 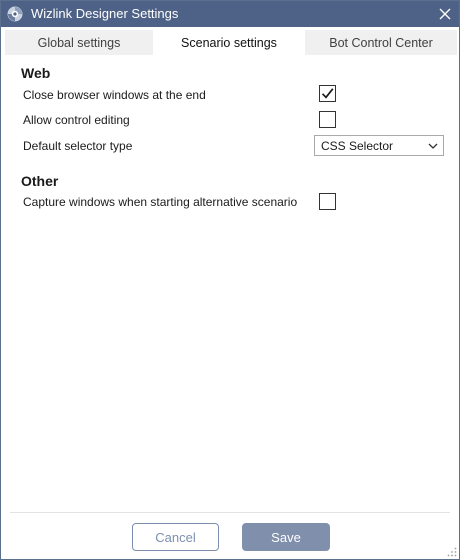 I want to click on capture-windows-checkbox, so click(x=327, y=201).